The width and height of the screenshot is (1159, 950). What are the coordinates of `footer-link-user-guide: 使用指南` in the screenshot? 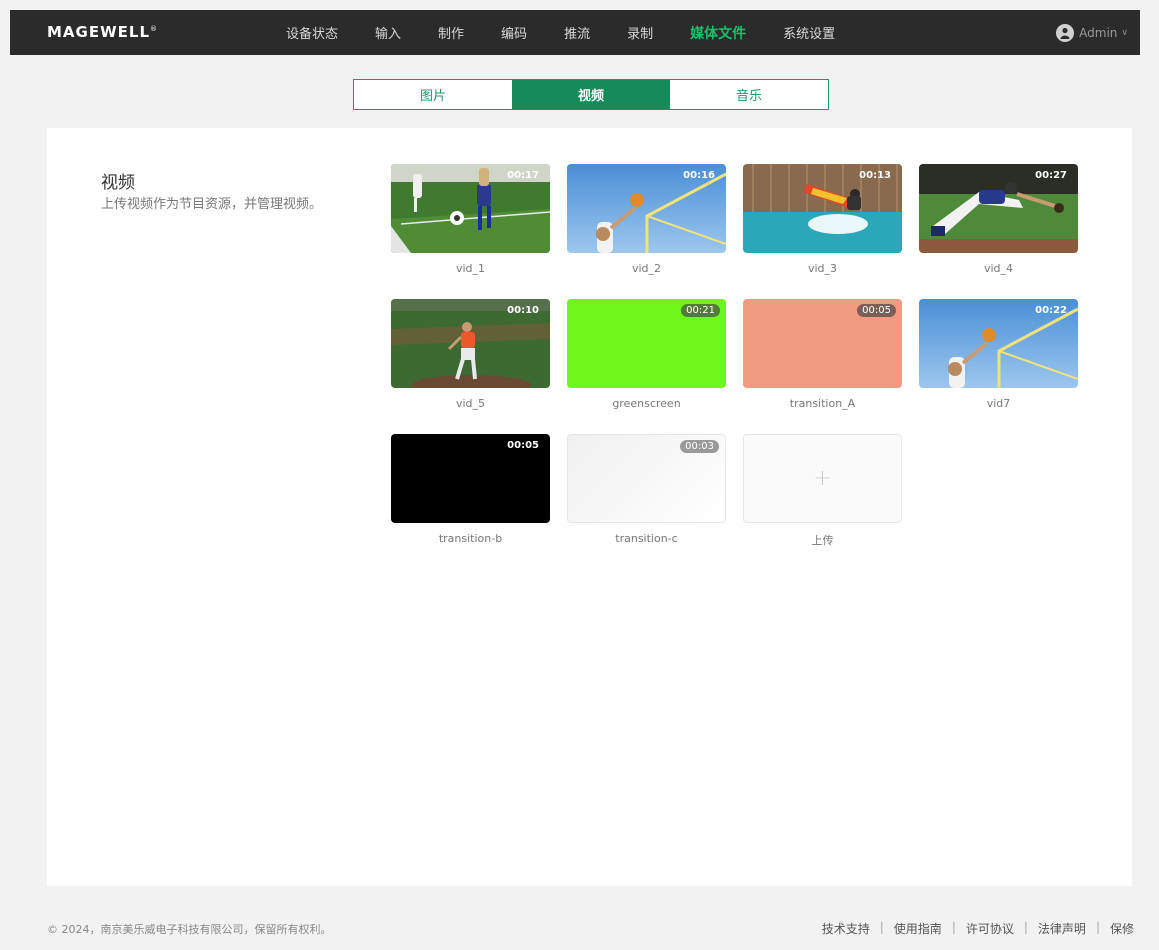 It's located at (918, 928).